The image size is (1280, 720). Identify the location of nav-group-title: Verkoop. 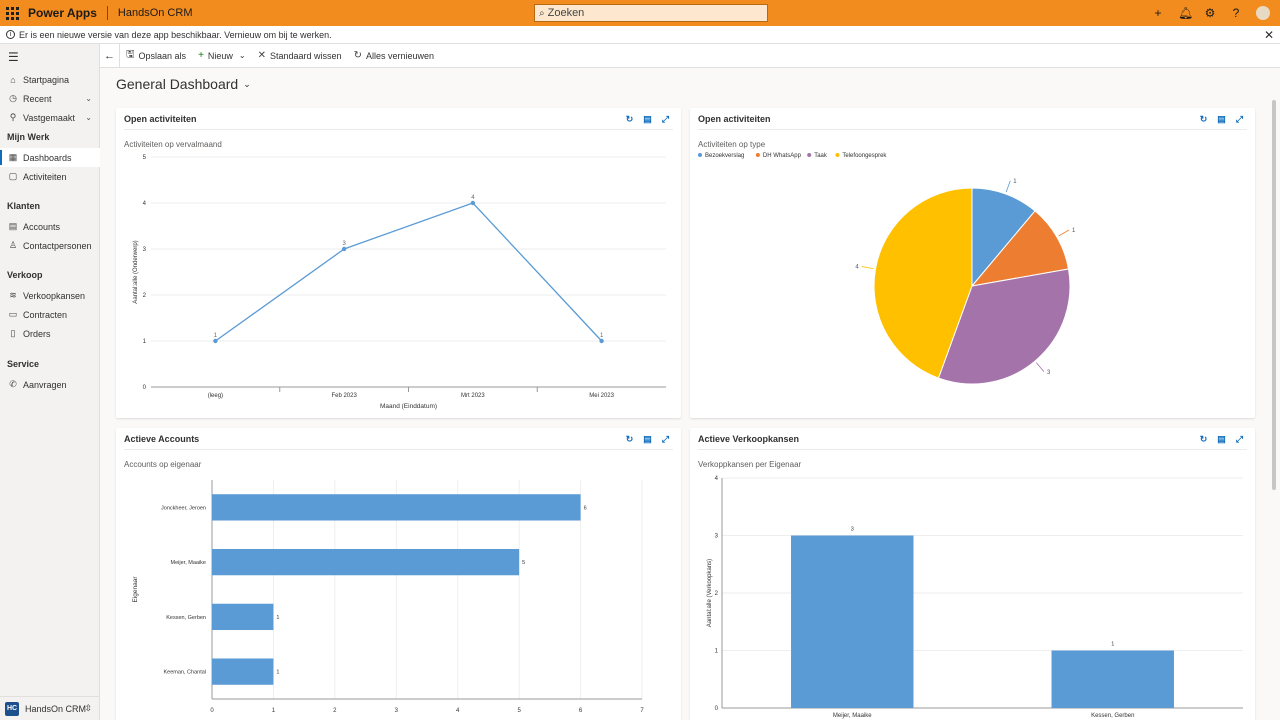
(25, 275).